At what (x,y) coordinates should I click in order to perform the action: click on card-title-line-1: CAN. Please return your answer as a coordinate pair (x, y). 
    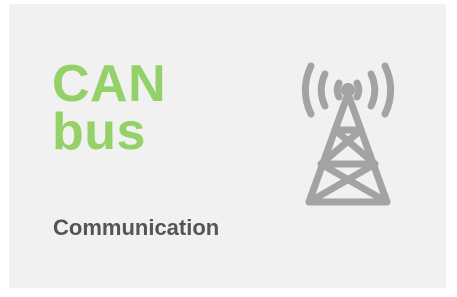
    Looking at the image, I should click on (109, 84).